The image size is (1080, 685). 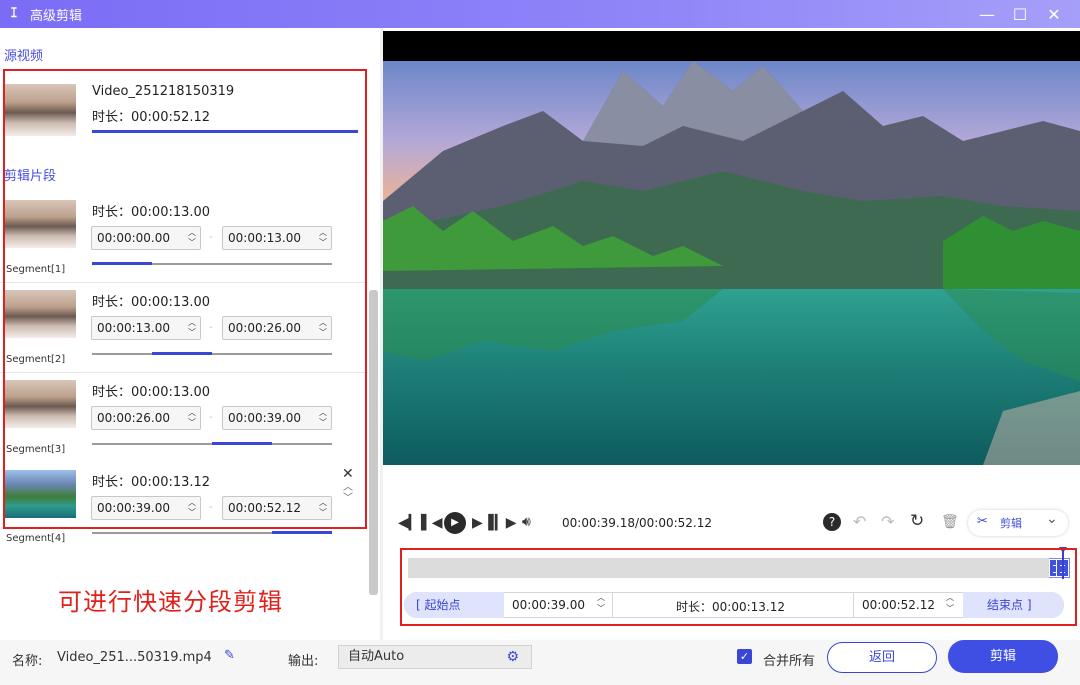 What do you see at coordinates (917, 521) in the screenshot?
I see `reset-icon: ↻` at bounding box center [917, 521].